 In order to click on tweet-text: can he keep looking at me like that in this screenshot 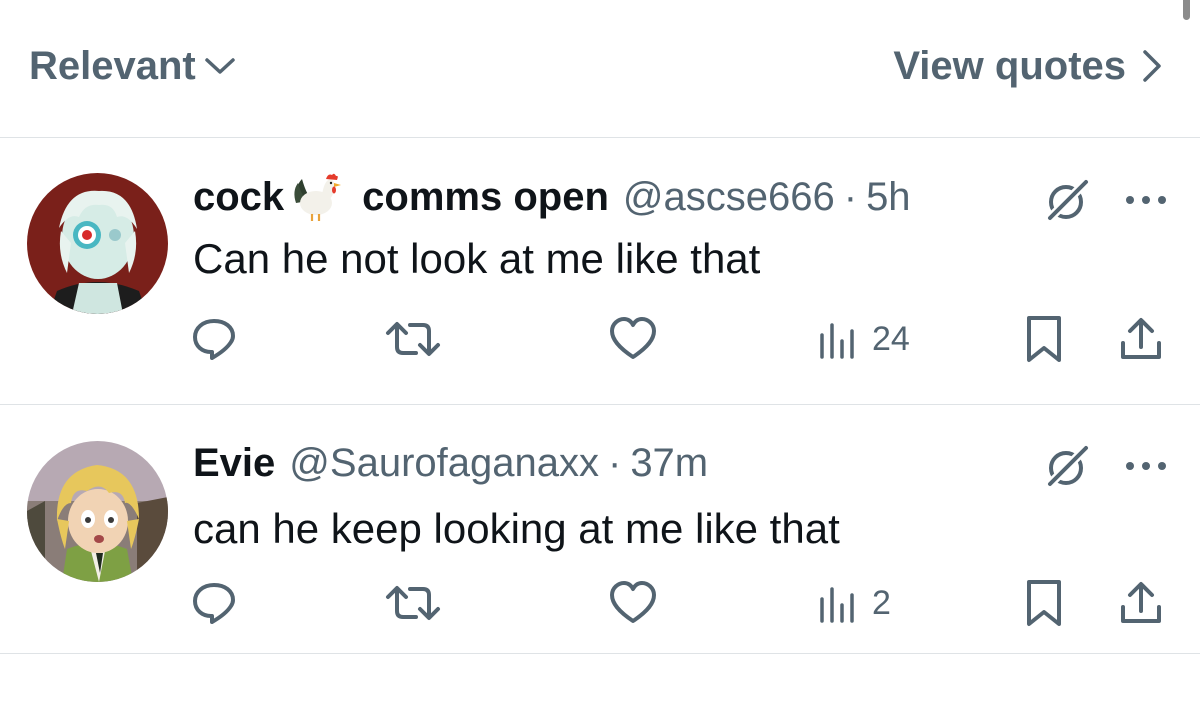, I will do `click(516, 528)`.